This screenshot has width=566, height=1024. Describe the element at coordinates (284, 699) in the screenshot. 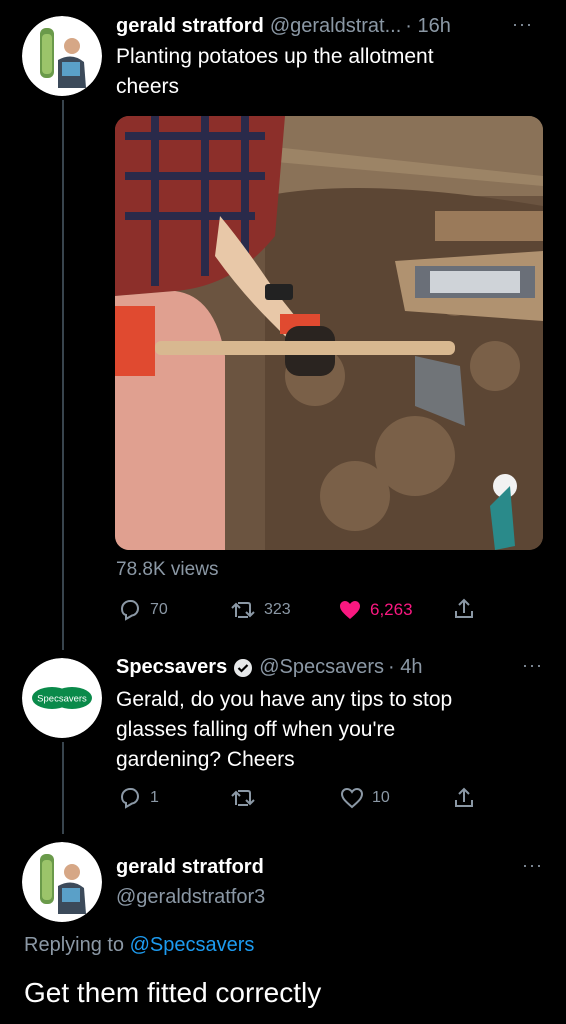

I see `tweet-text-line: Gerald, do you have any tips to stop` at that location.